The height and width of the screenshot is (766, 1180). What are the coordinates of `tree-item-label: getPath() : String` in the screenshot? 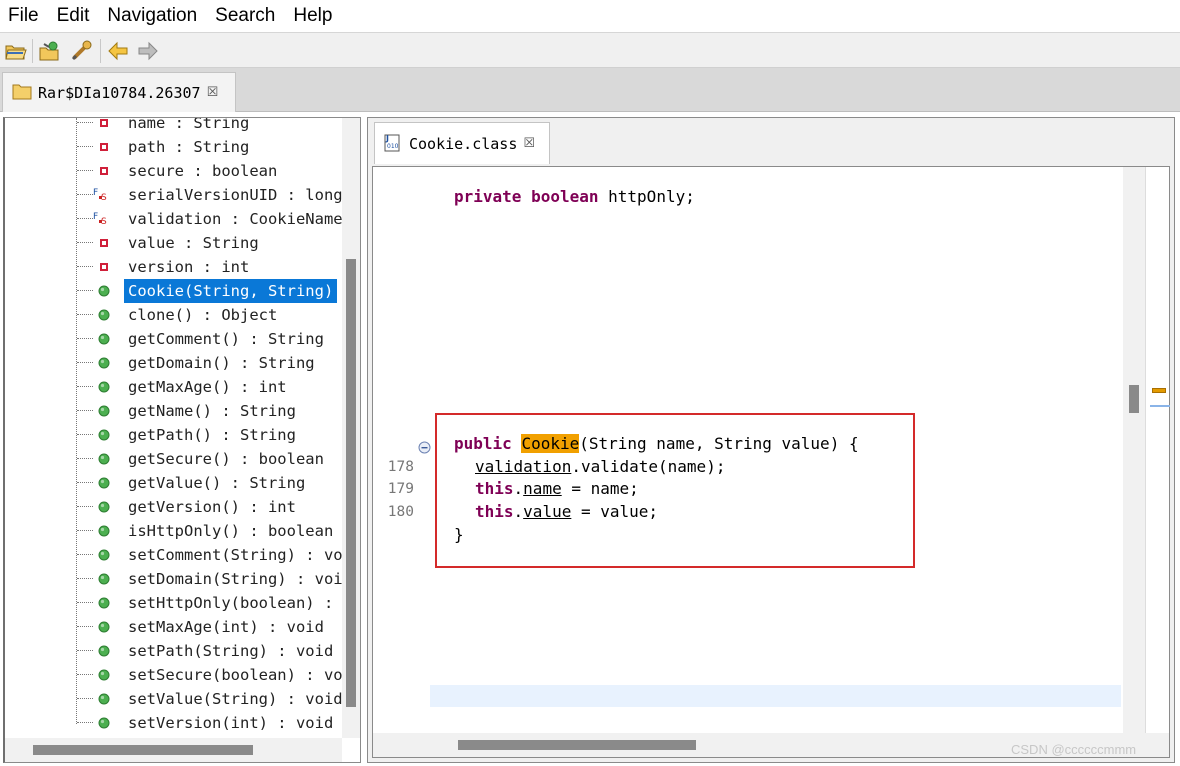 It's located at (212, 435).